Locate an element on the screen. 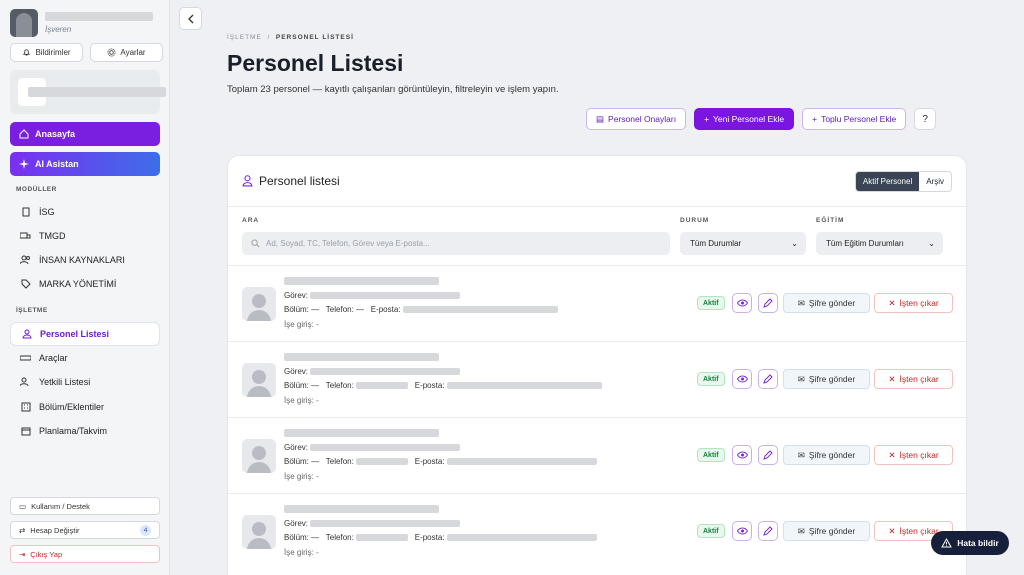  profile: İşveren is located at coordinates (81, 23).